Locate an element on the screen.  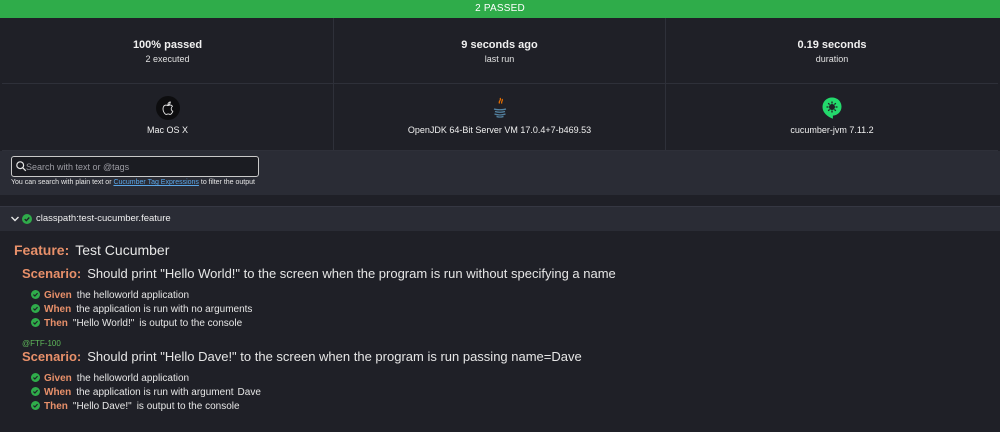
last-run-label: last run is located at coordinates (499, 59).